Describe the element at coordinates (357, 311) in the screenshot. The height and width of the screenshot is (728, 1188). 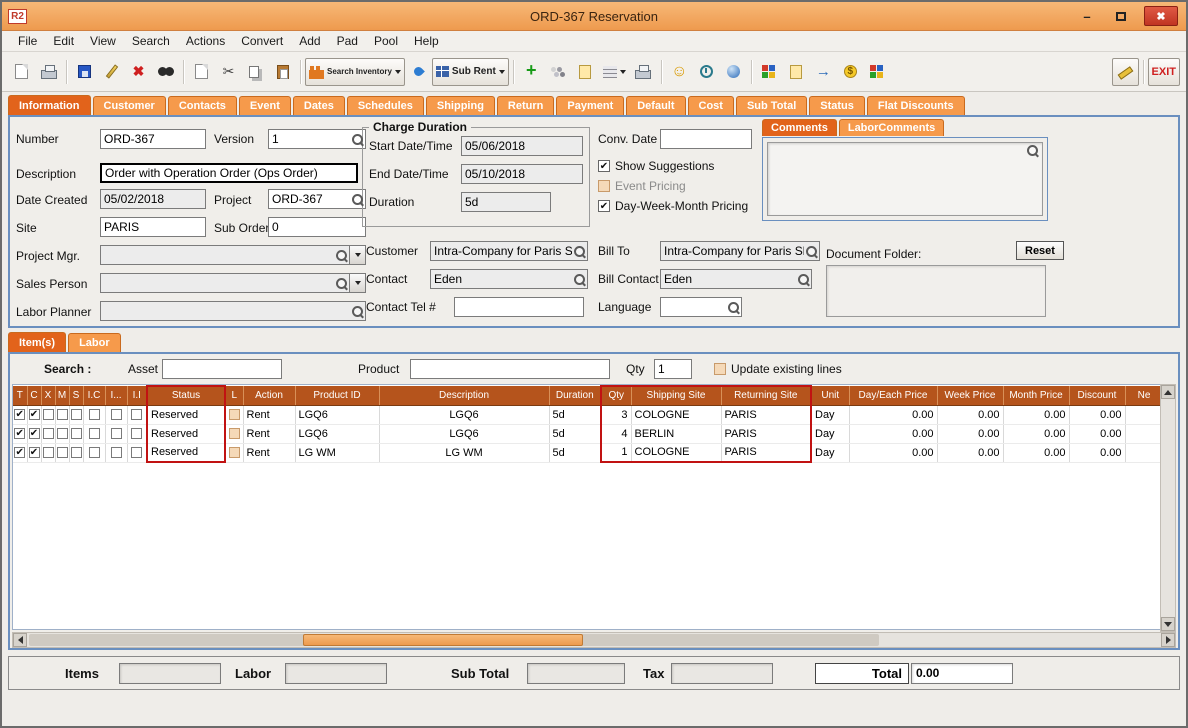
I see `labor-planner-search-icon` at that location.